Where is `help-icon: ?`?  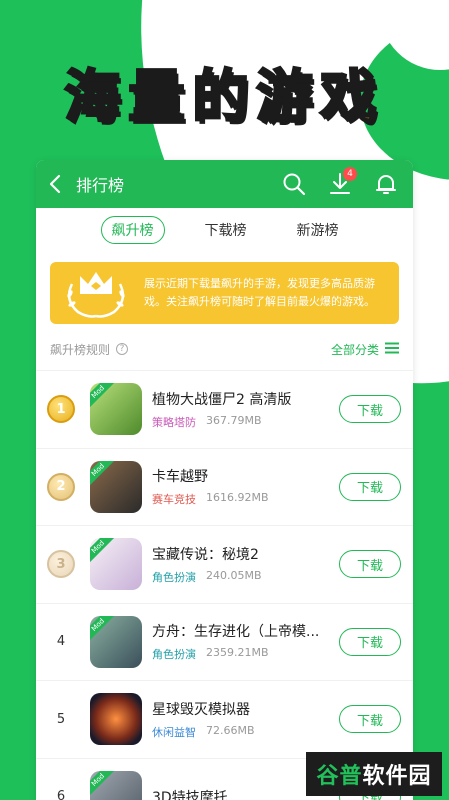
help-icon: ? is located at coordinates (122, 349).